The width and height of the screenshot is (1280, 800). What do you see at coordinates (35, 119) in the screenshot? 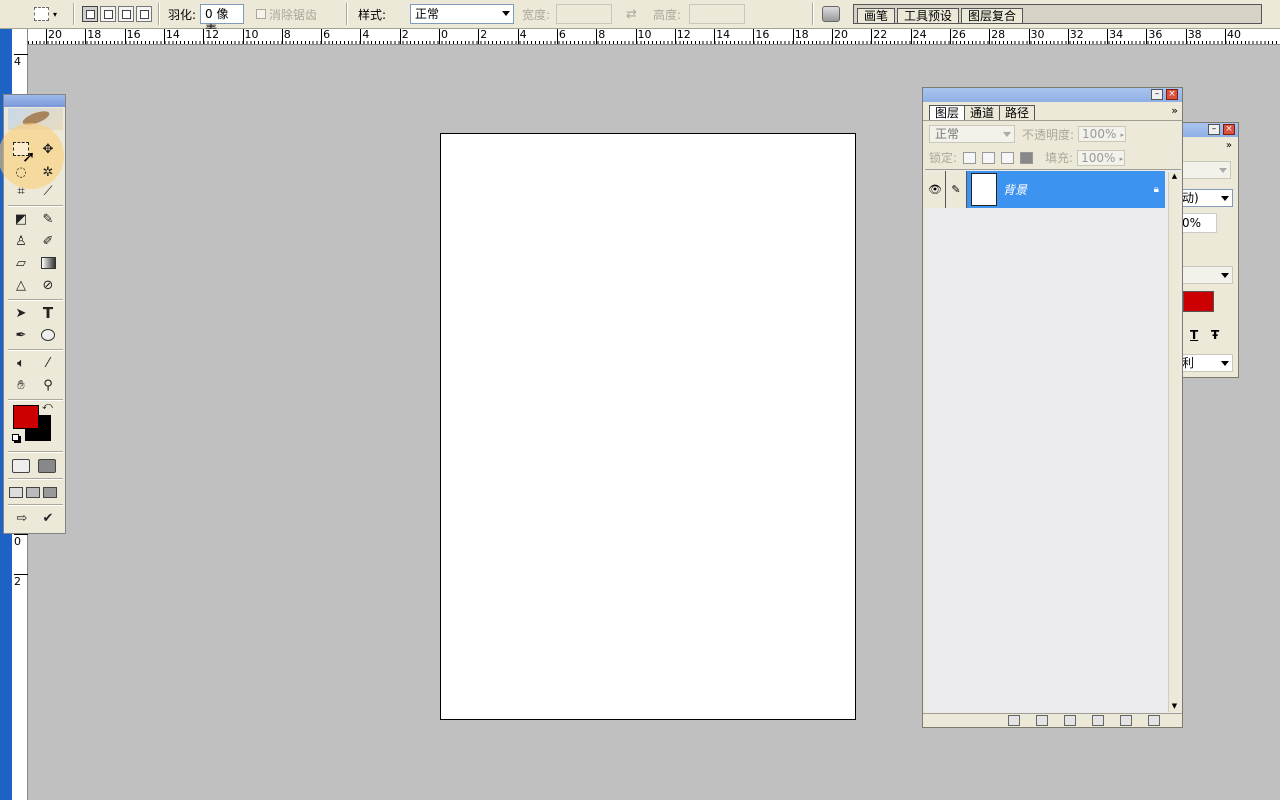
I see `photoshop-logo` at bounding box center [35, 119].